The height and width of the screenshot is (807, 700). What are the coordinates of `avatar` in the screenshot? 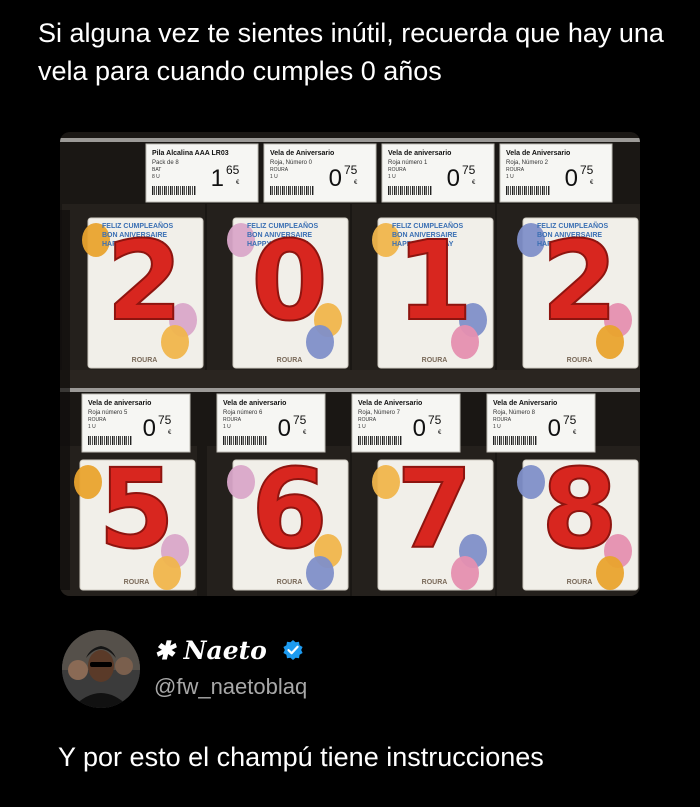 It's located at (101, 669).